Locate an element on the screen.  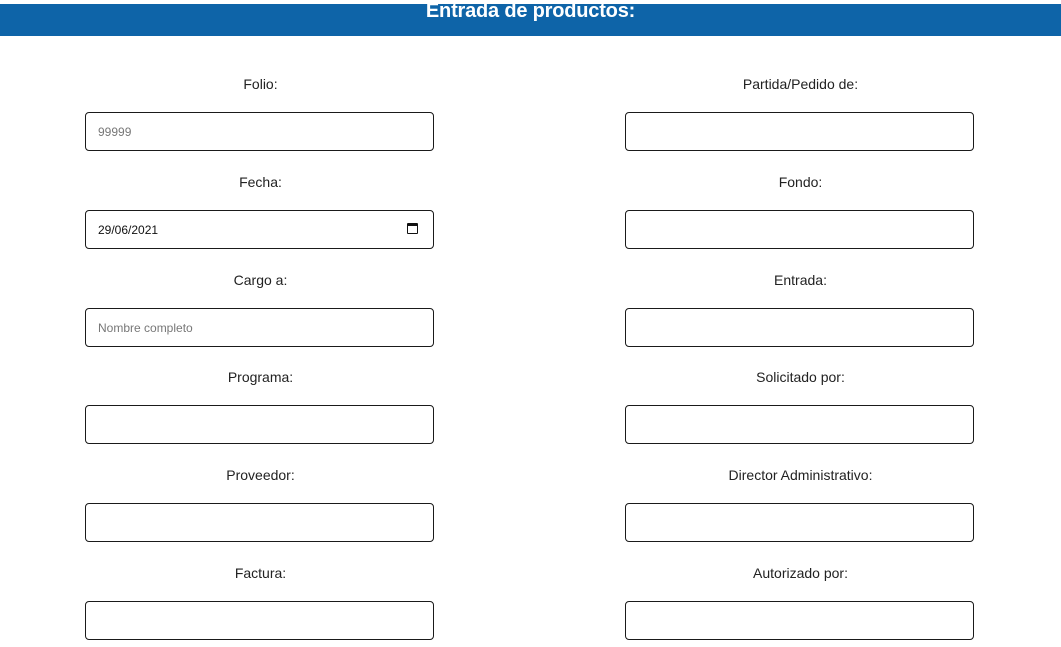
factura-label: Factura: is located at coordinates (260, 573).